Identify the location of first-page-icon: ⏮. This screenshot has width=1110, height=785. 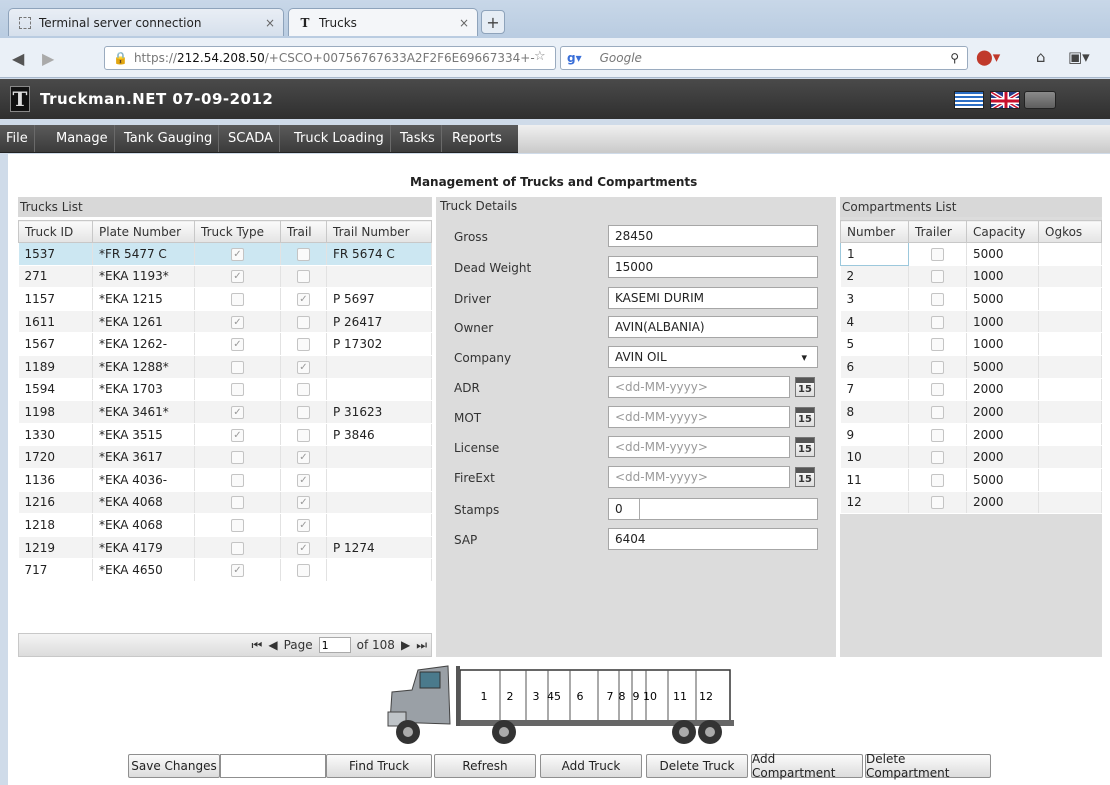
(257, 645).